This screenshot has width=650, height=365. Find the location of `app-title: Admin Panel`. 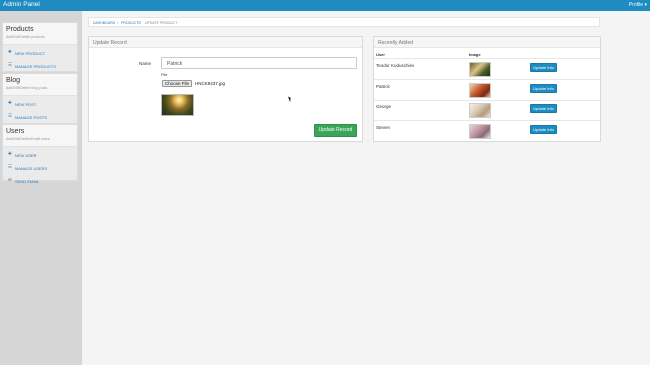

app-title: Admin Panel is located at coordinates (21, 4).